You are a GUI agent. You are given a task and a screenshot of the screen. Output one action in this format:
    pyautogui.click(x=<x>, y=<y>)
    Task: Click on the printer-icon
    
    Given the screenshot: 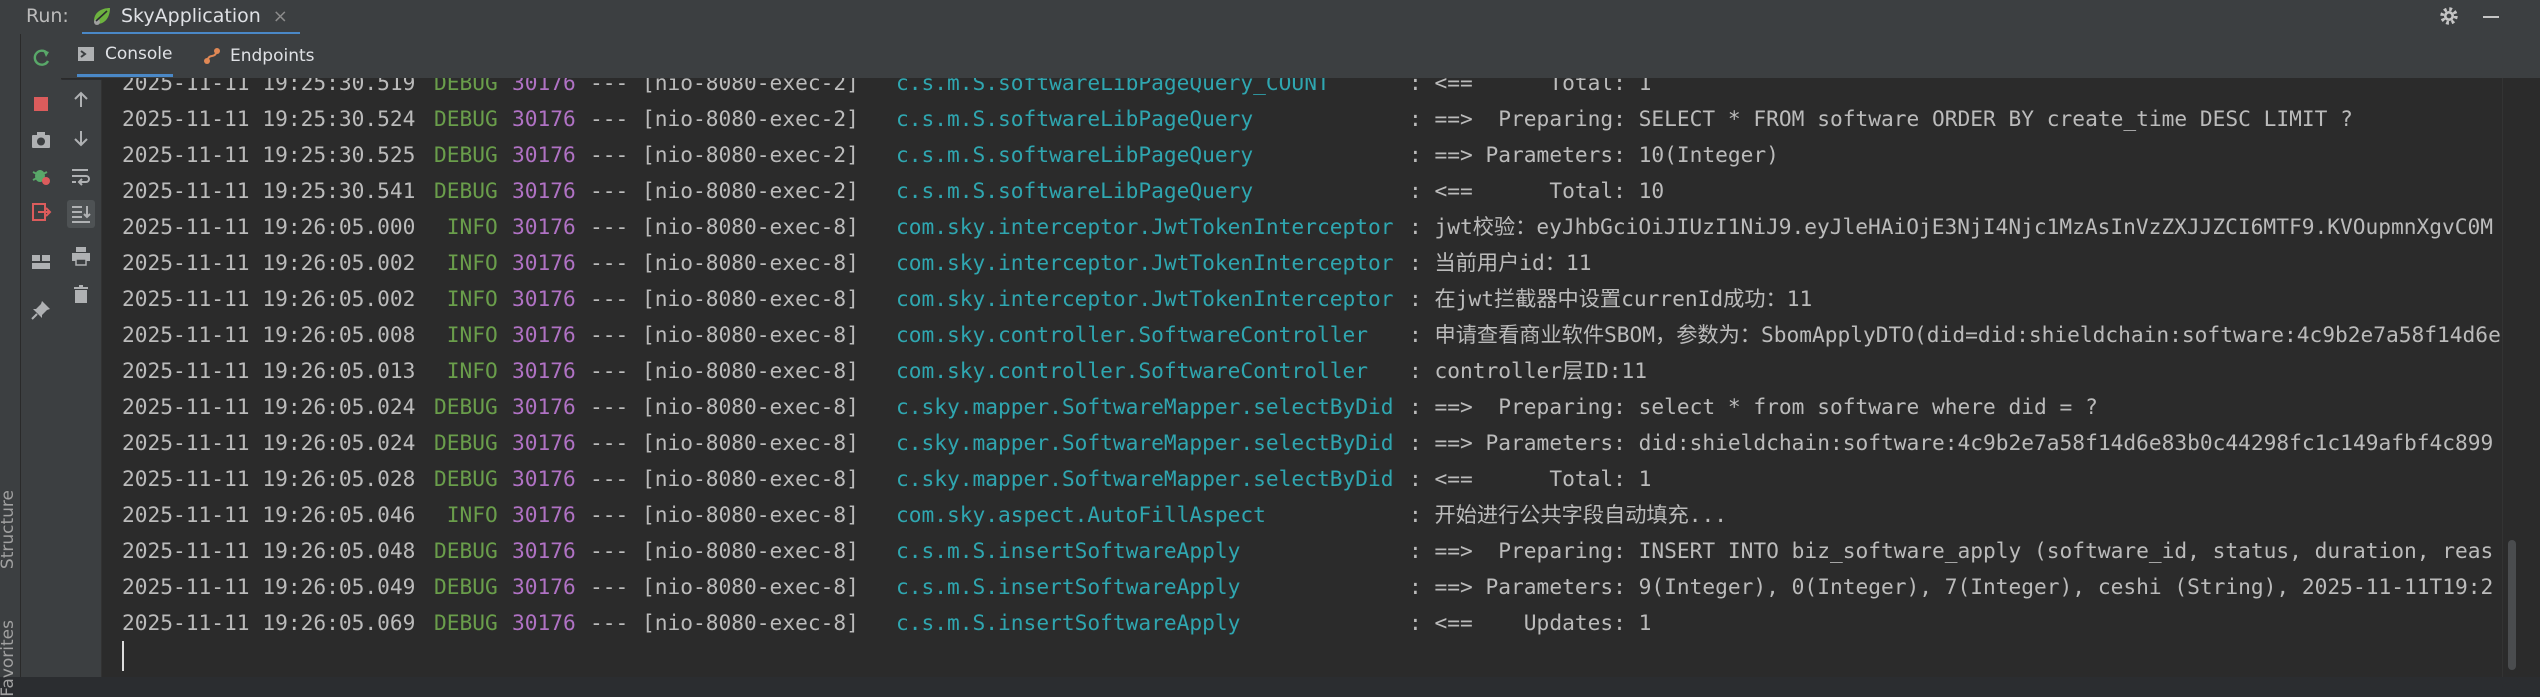 What is the action you would take?
    pyautogui.click(x=81, y=256)
    